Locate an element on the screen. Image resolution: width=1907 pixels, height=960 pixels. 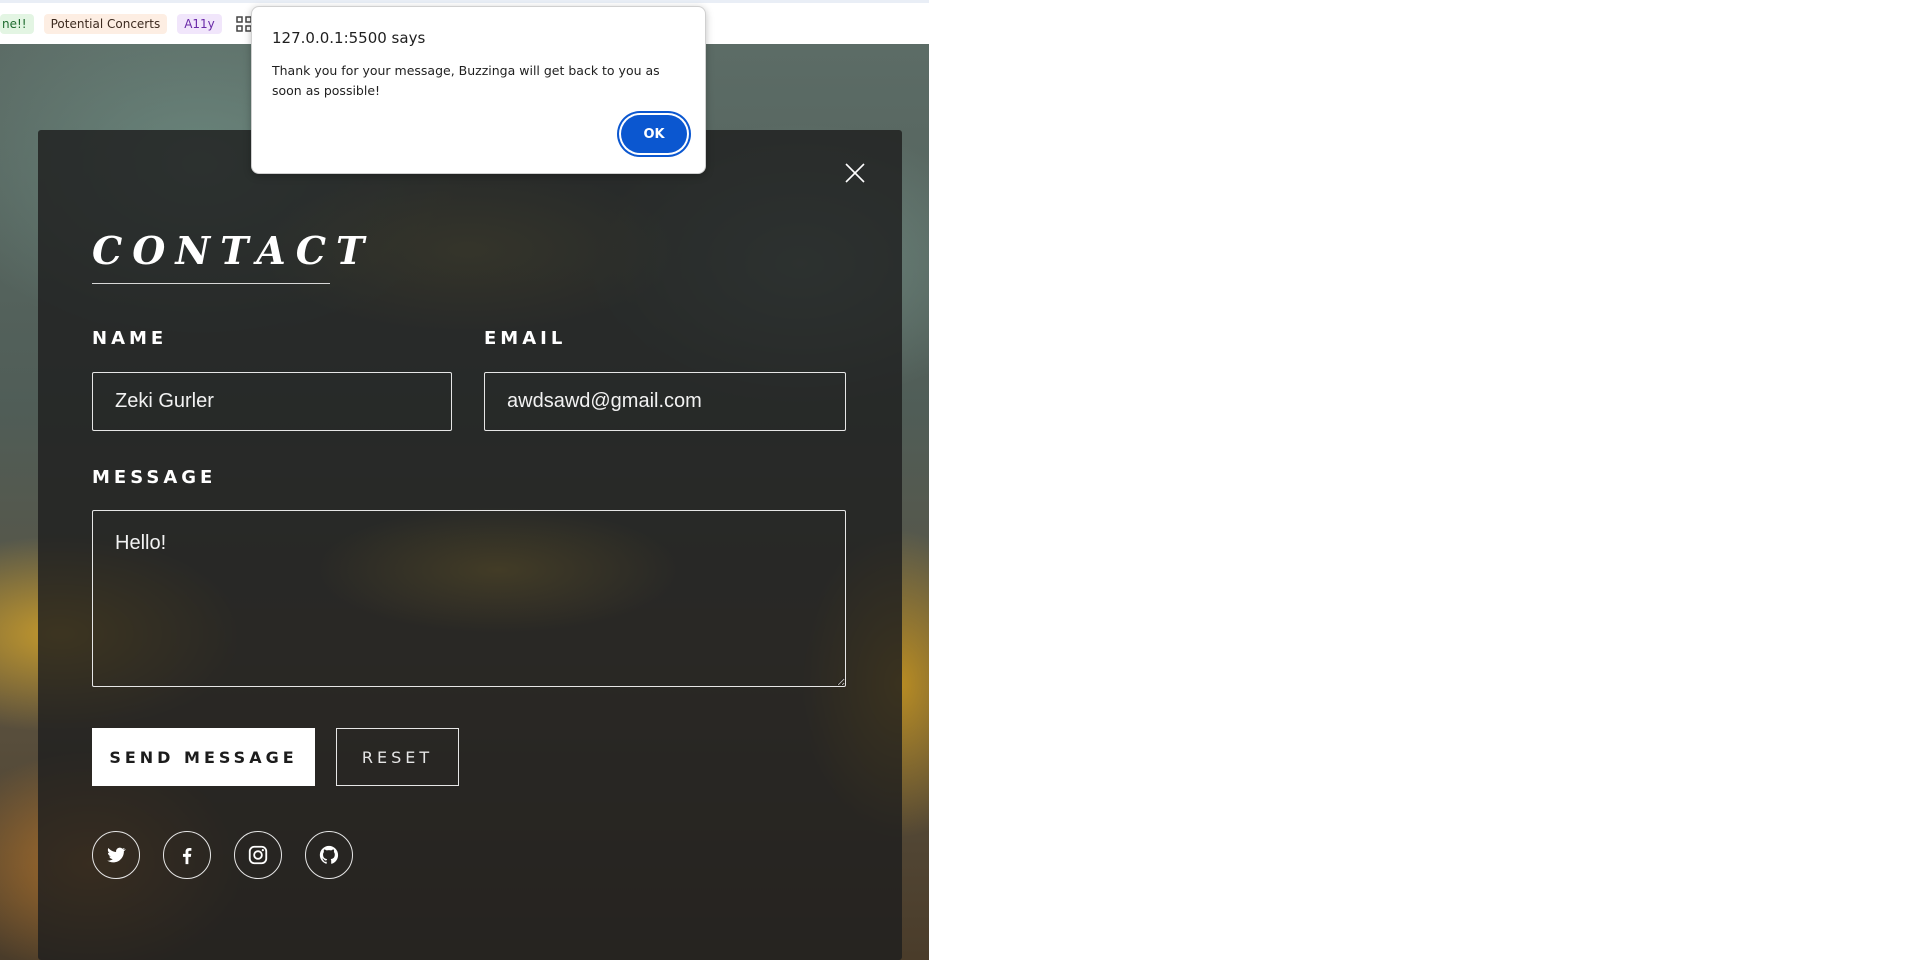
instagram-link is located at coordinates (258, 855).